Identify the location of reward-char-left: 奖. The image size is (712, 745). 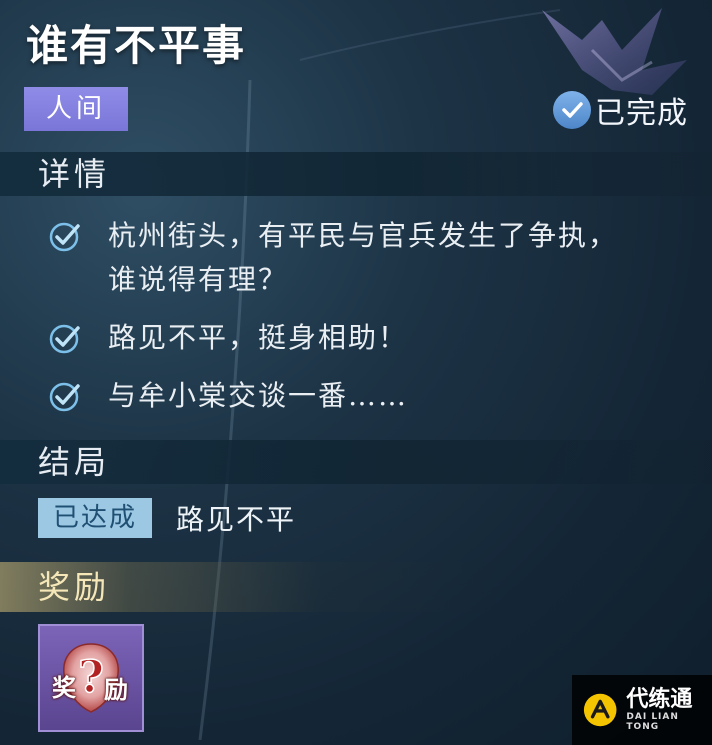
(64, 687).